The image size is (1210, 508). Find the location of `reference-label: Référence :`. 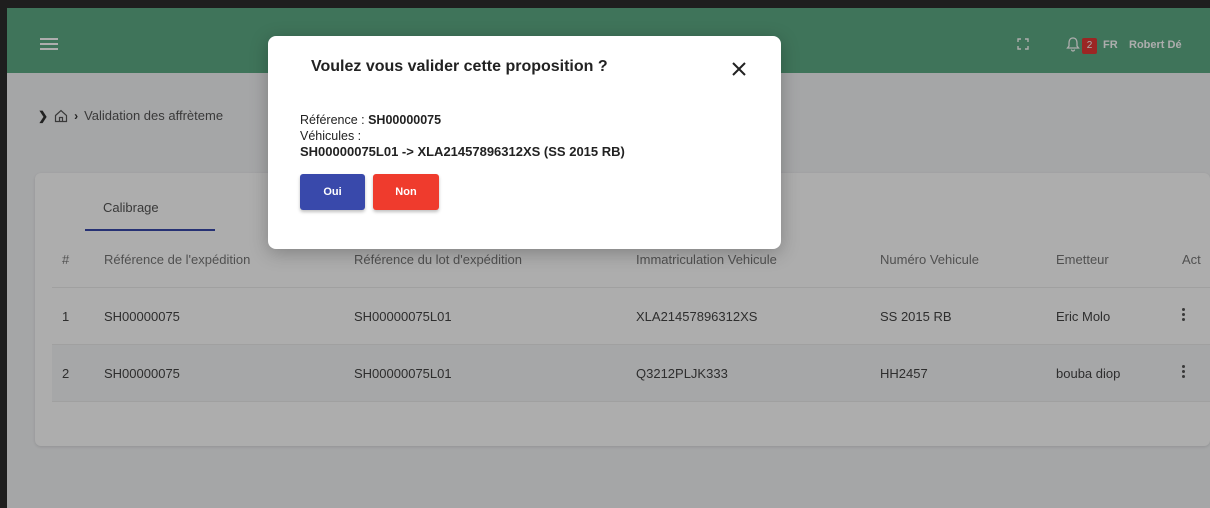

reference-label: Référence : is located at coordinates (334, 120).